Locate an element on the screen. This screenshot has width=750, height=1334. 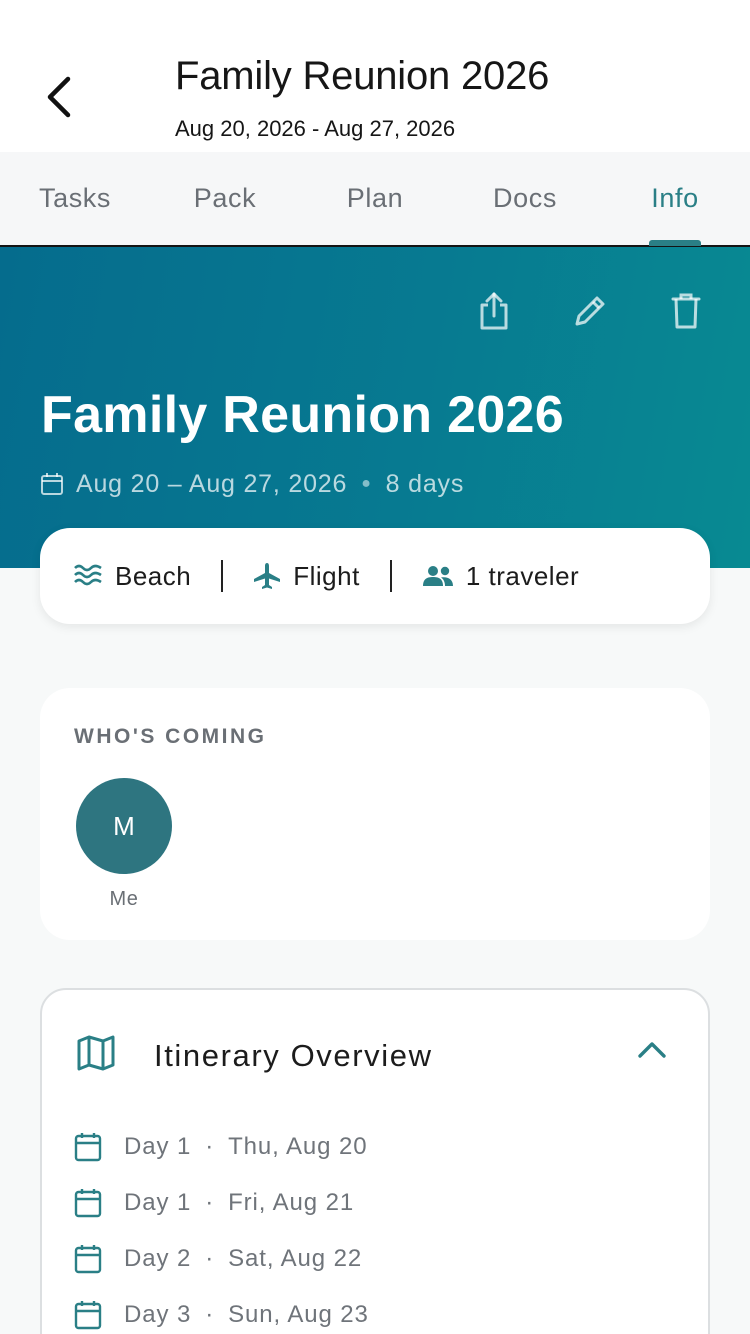
edit-button is located at coordinates (590, 311).